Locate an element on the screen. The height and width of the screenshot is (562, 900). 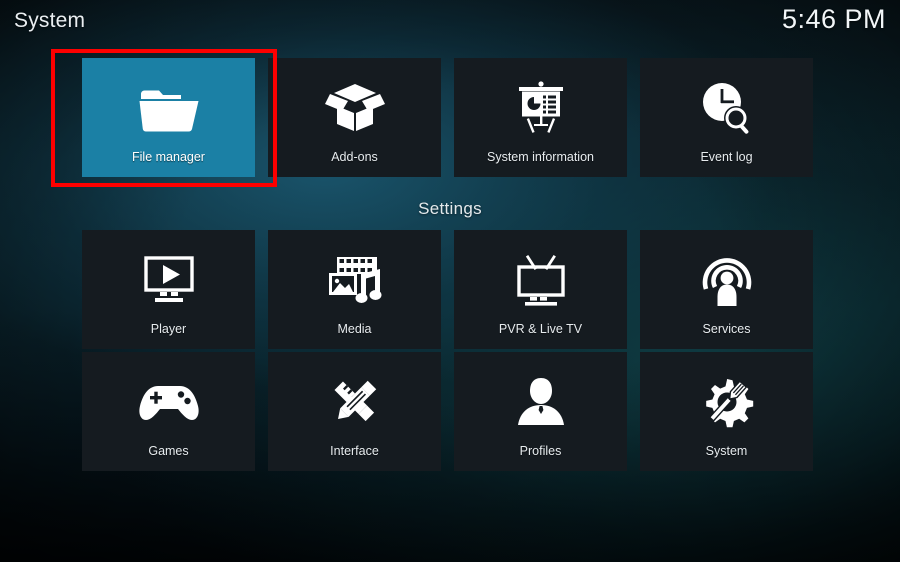
open-box-icon is located at coordinates (354, 104).